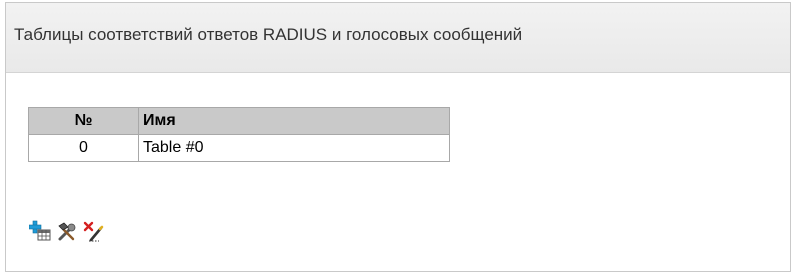 The image size is (793, 274). Describe the element at coordinates (83, 121) in the screenshot. I see `column-header-number: №` at that location.